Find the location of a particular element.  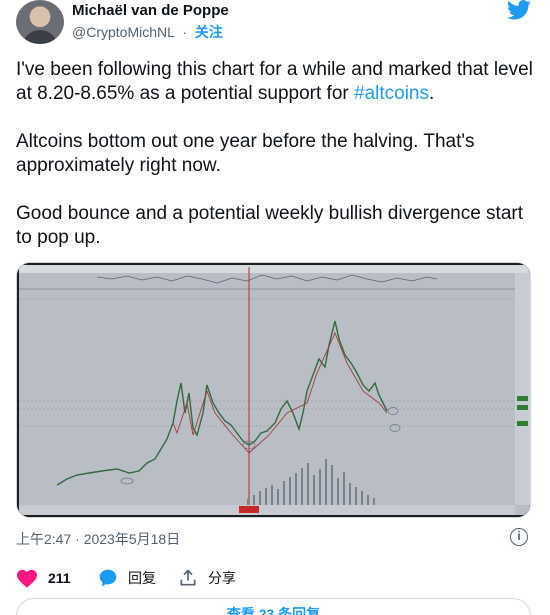

heart-icon is located at coordinates (27, 578).